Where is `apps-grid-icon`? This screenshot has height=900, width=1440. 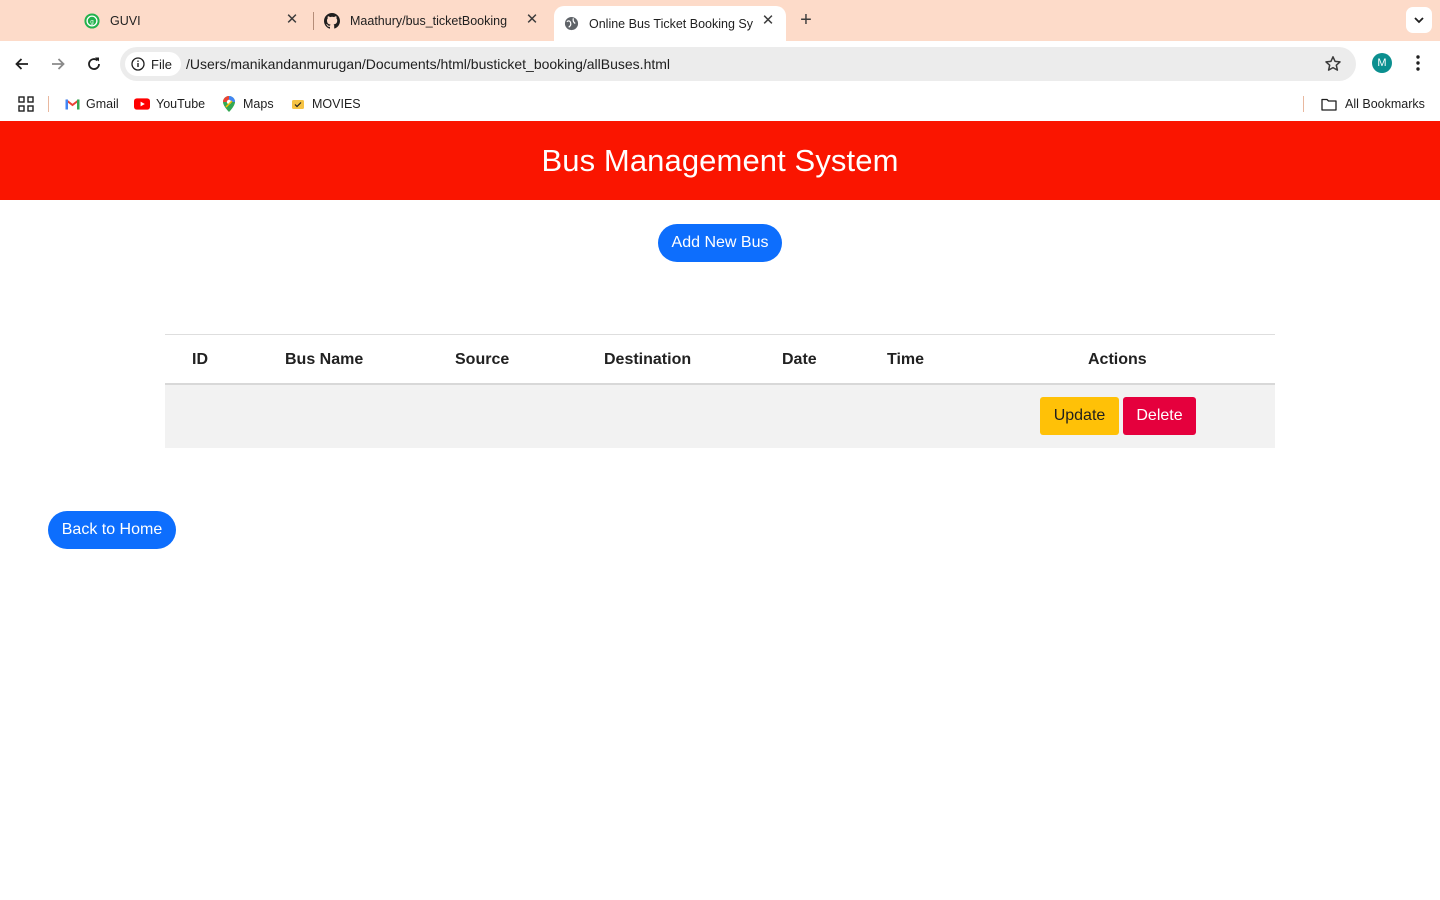 apps-grid-icon is located at coordinates (26, 104).